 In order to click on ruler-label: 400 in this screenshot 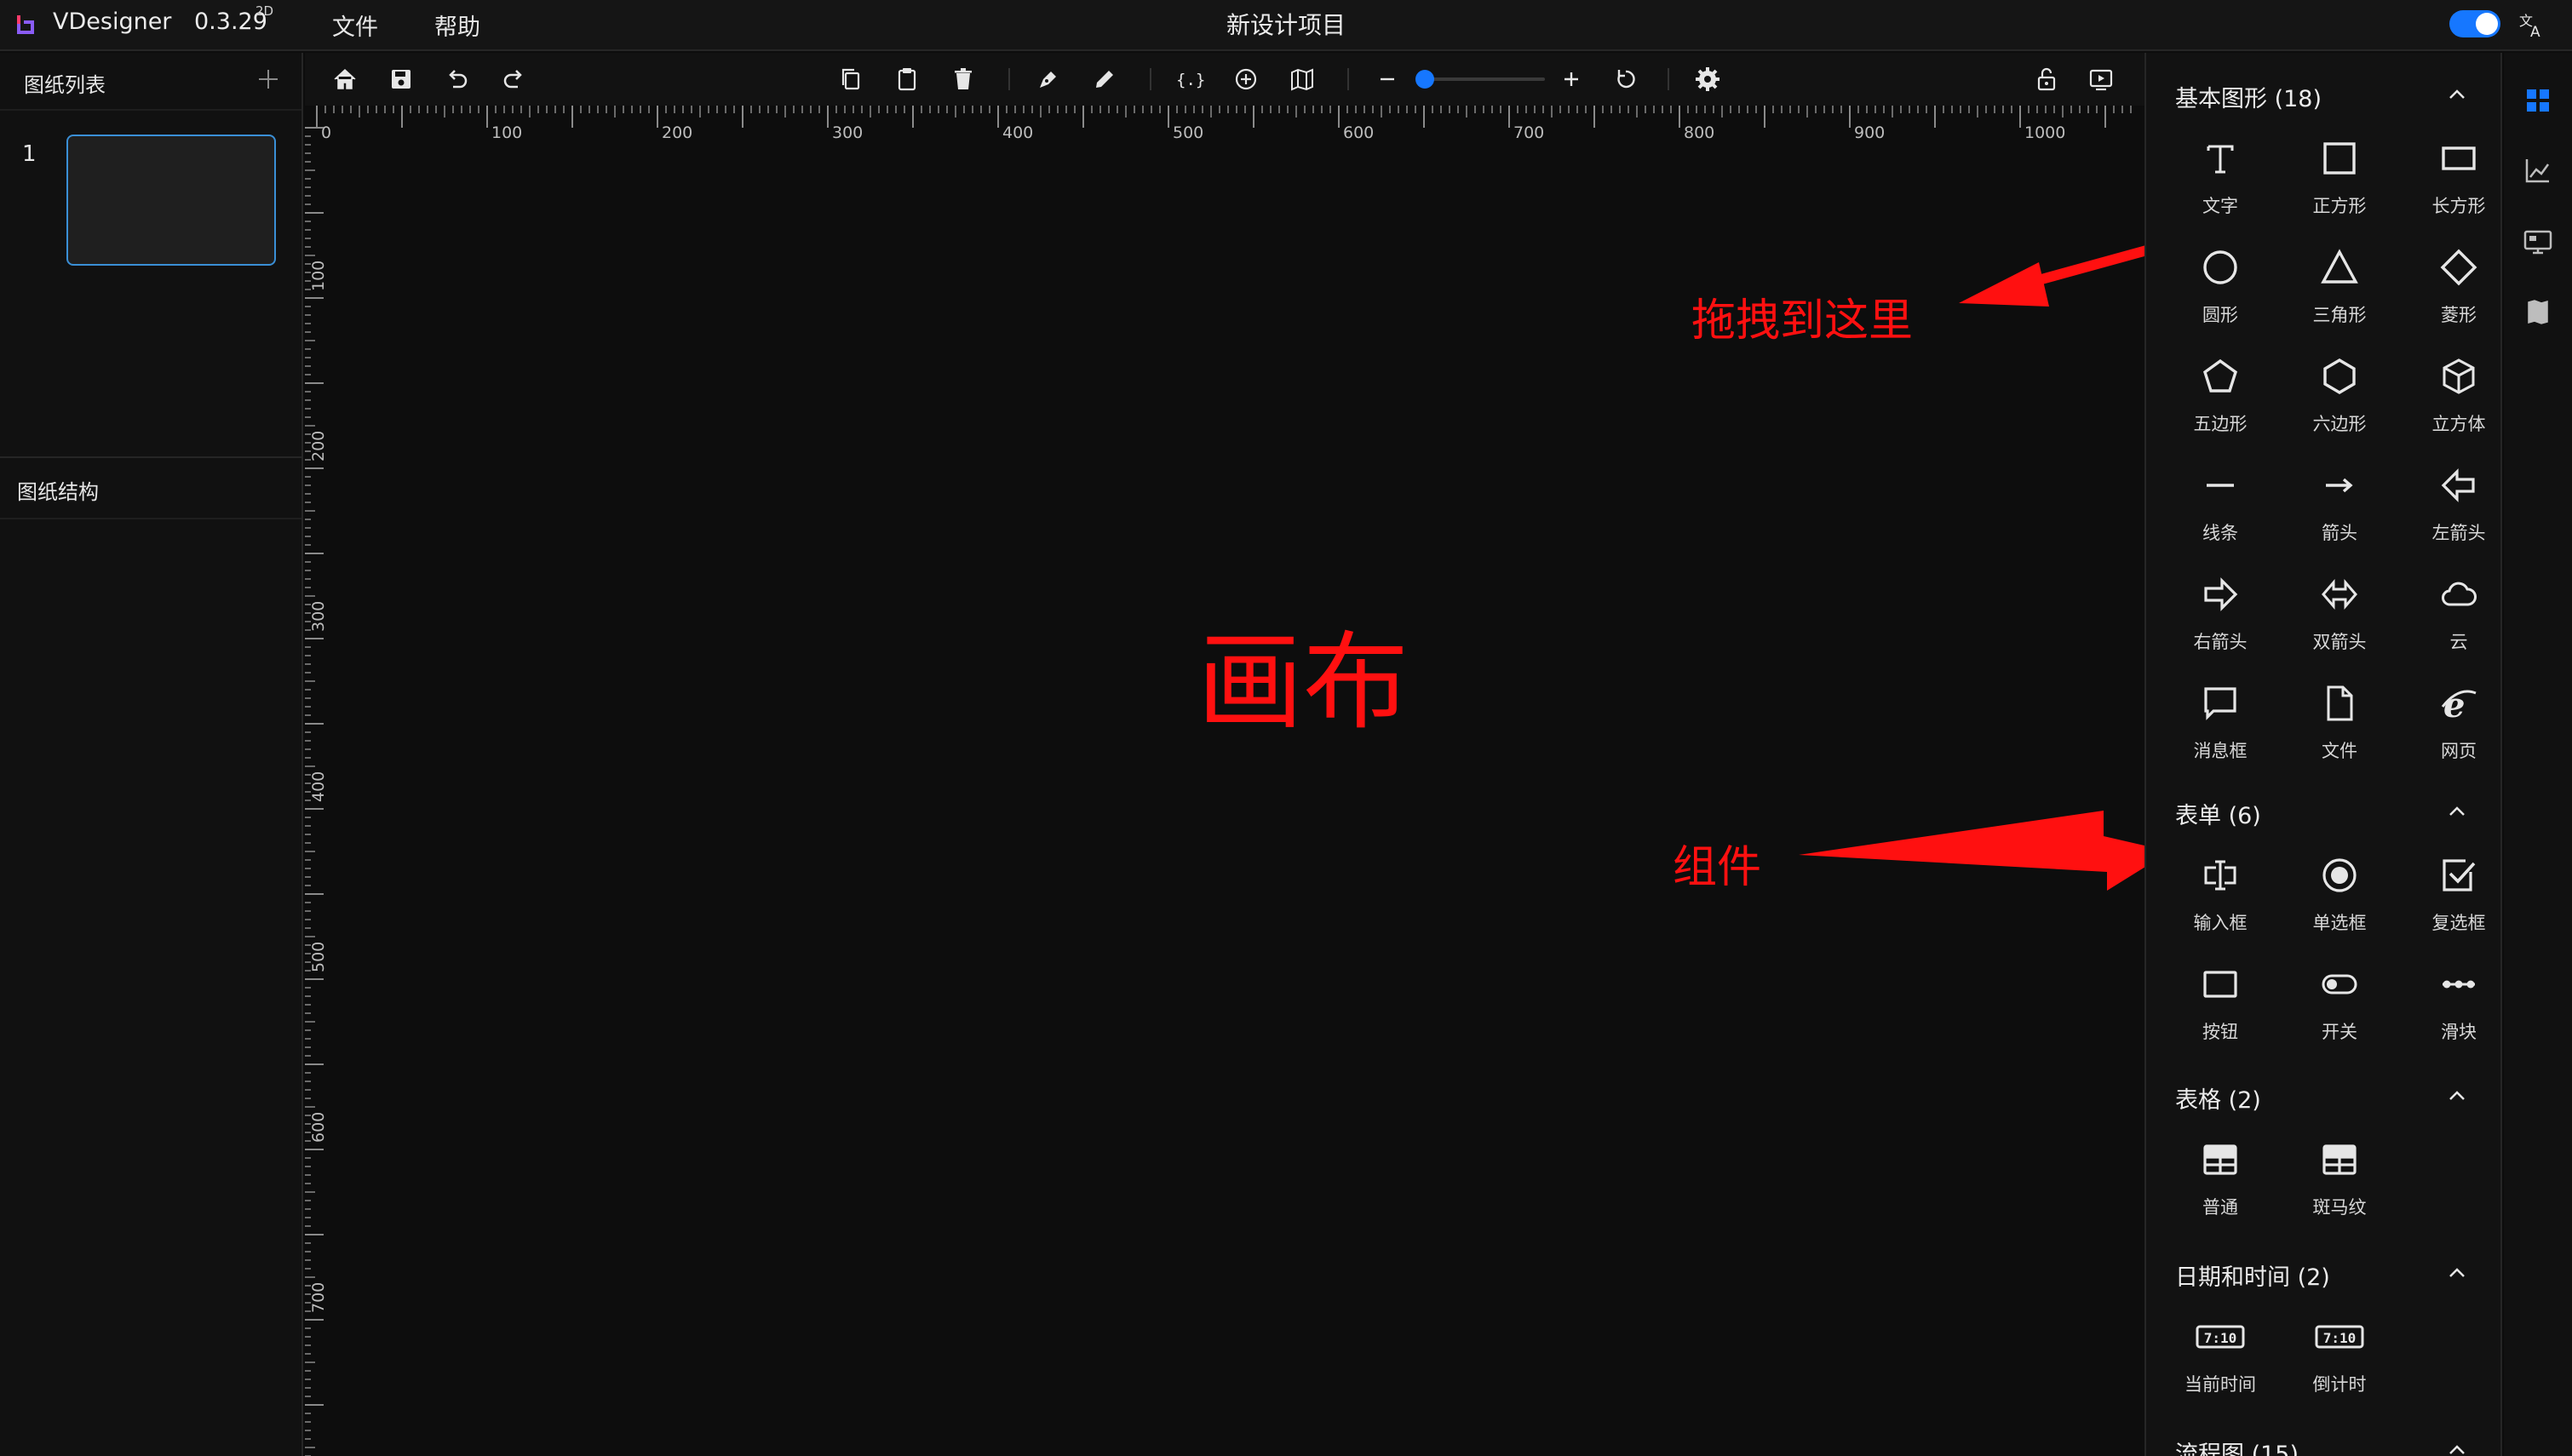, I will do `click(318, 787)`.